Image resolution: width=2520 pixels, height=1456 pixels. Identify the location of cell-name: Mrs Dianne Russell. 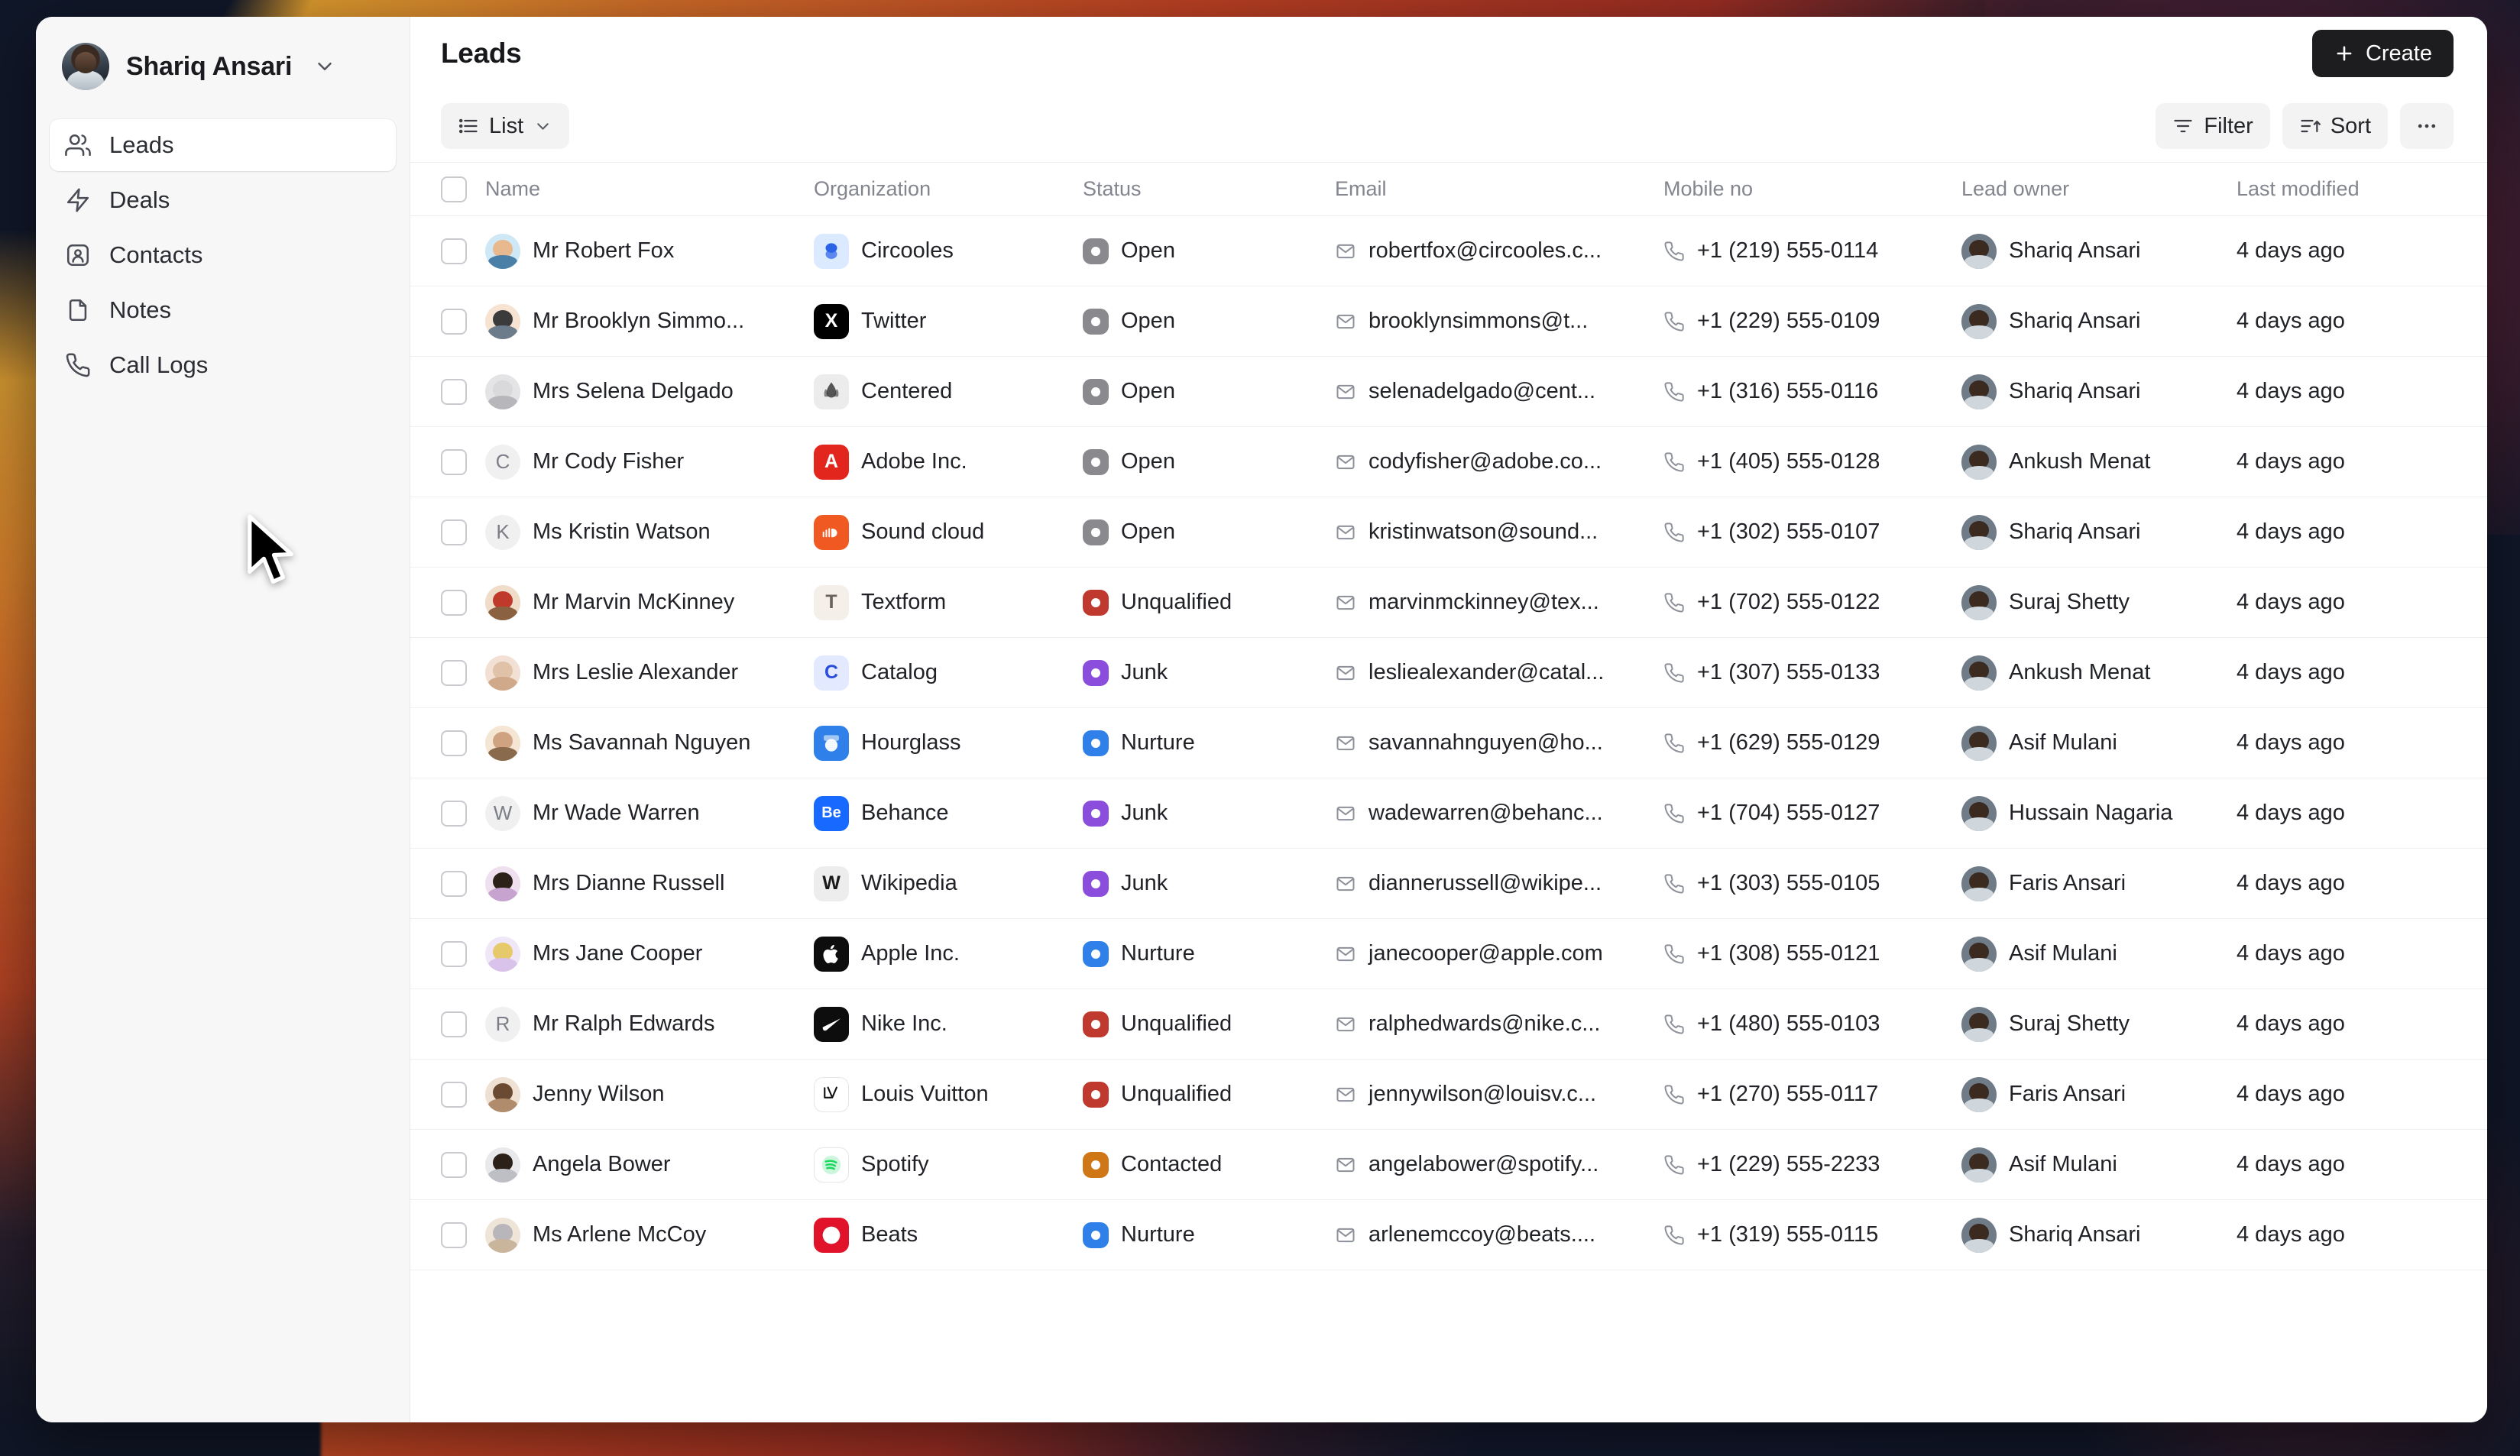
(649, 884).